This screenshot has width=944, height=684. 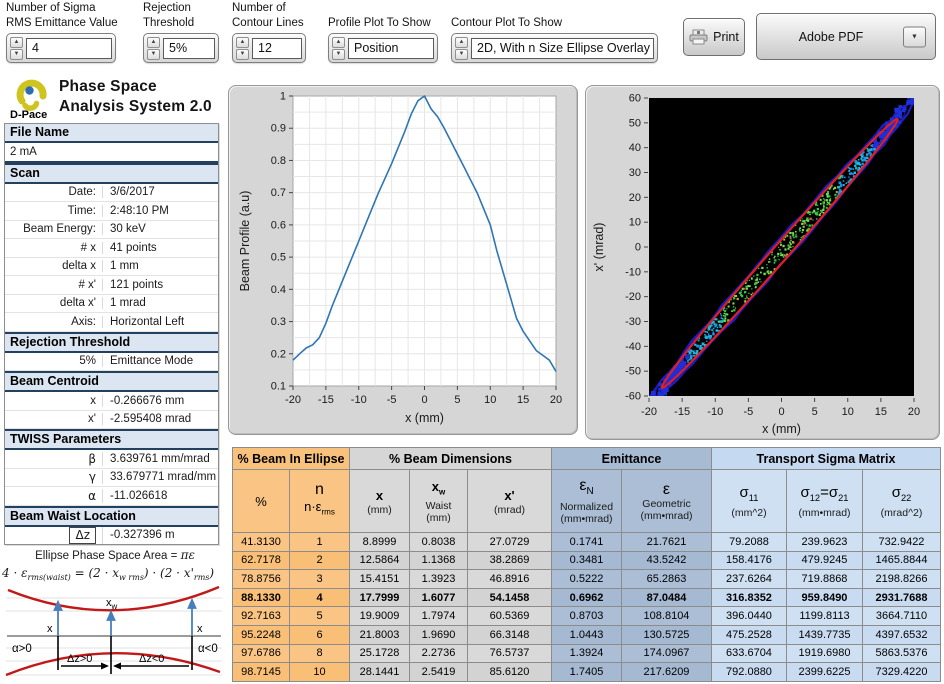 What do you see at coordinates (278, 161) in the screenshot?
I see `svg-text: 0.8` at bounding box center [278, 161].